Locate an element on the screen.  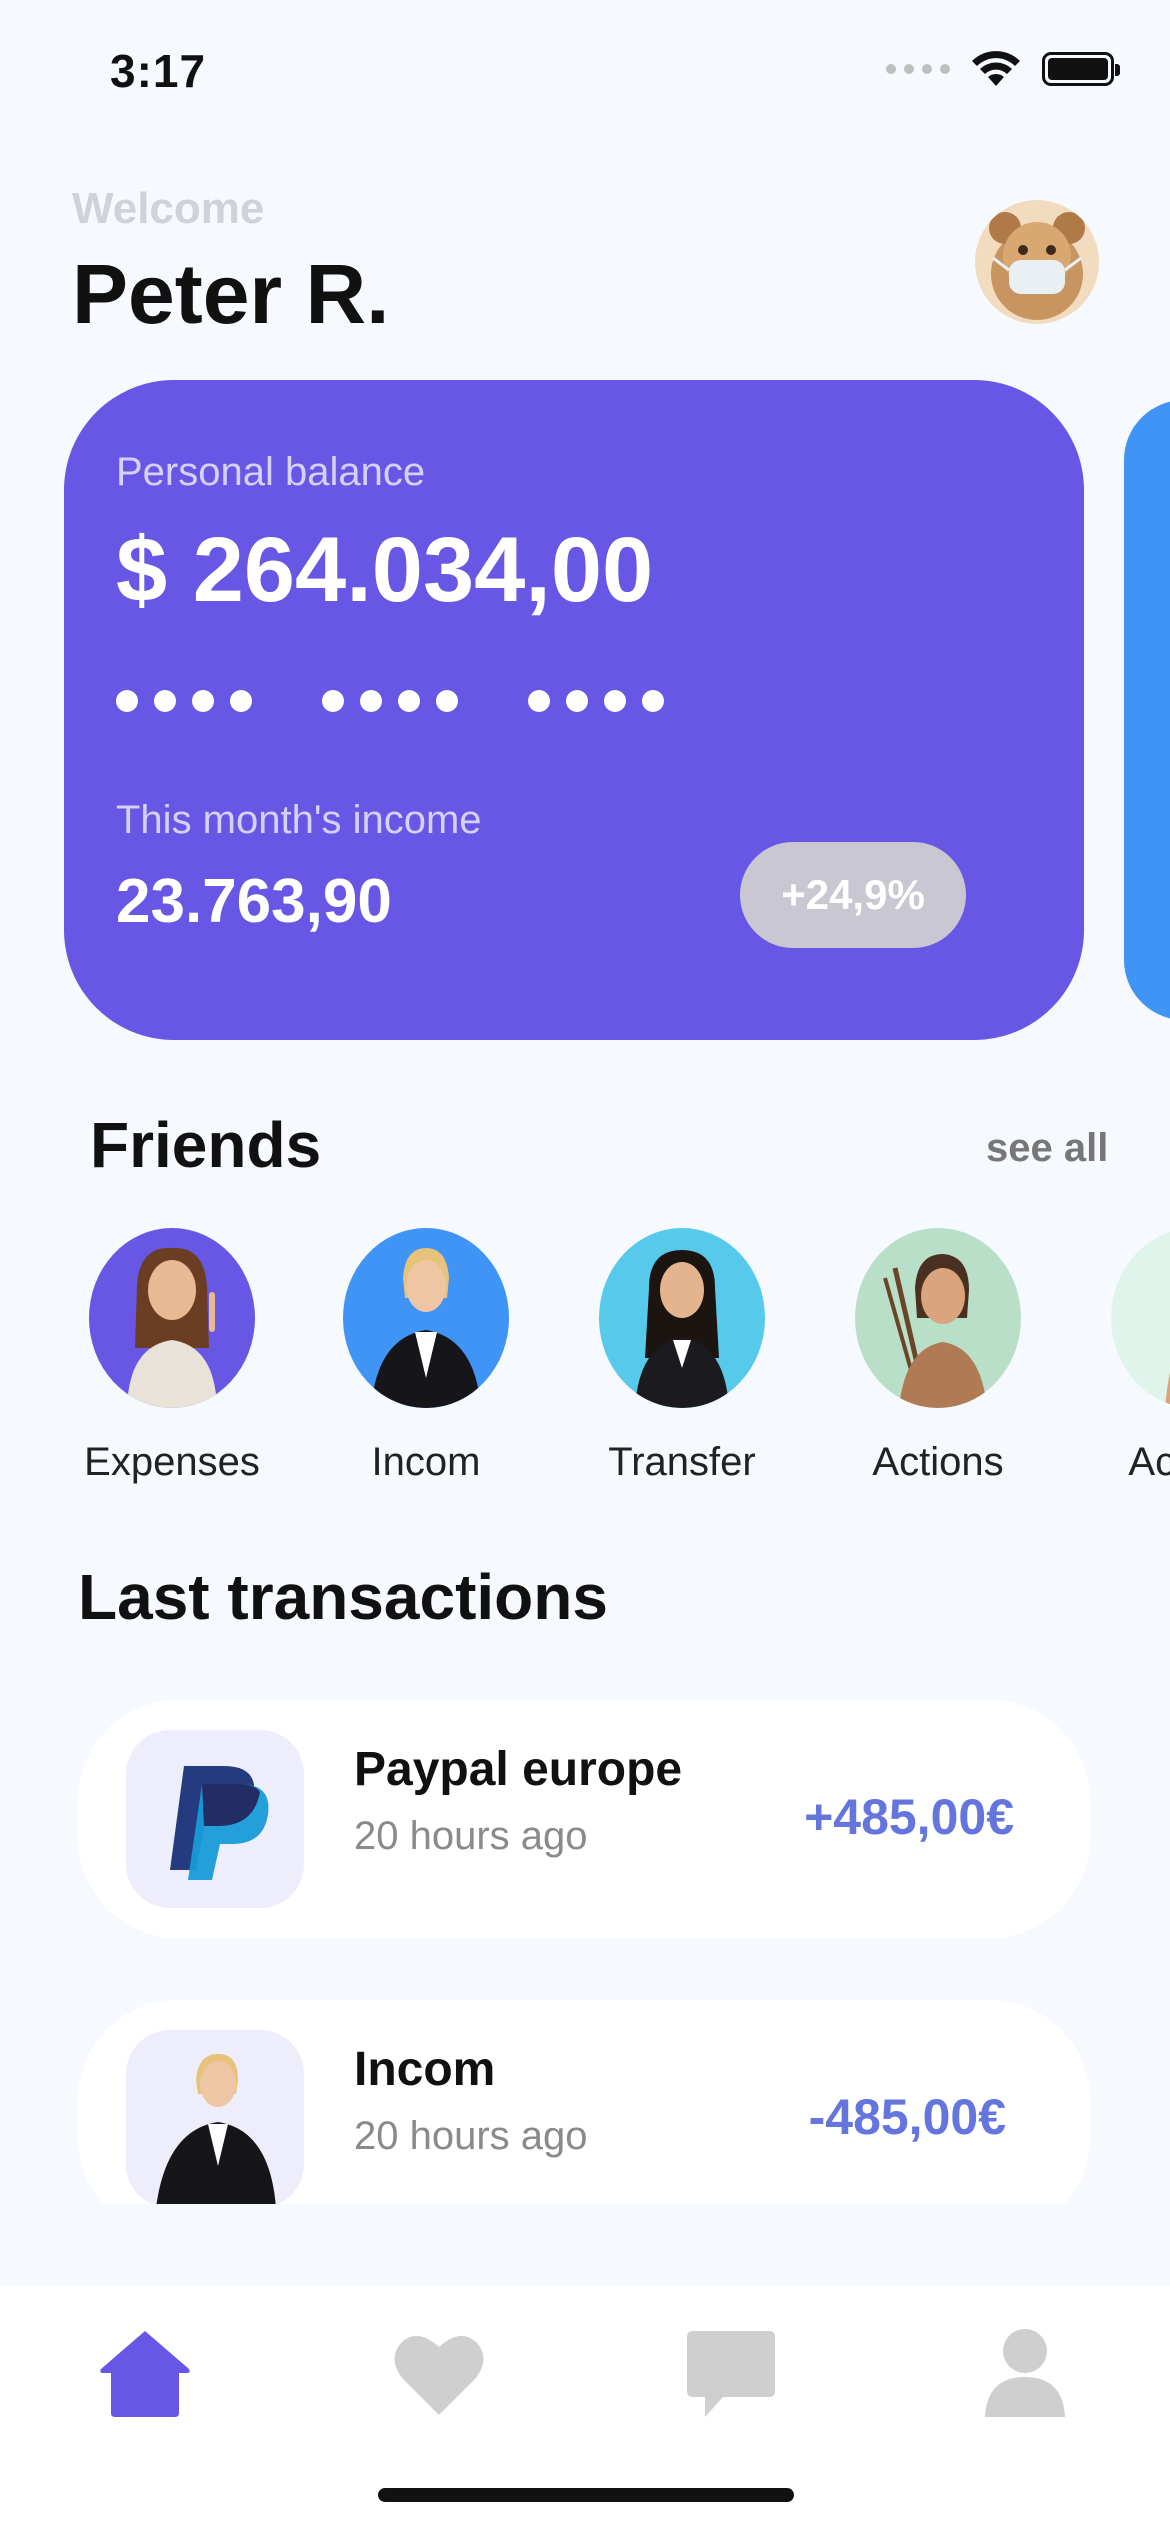
nav-messages is located at coordinates (731, 2373).